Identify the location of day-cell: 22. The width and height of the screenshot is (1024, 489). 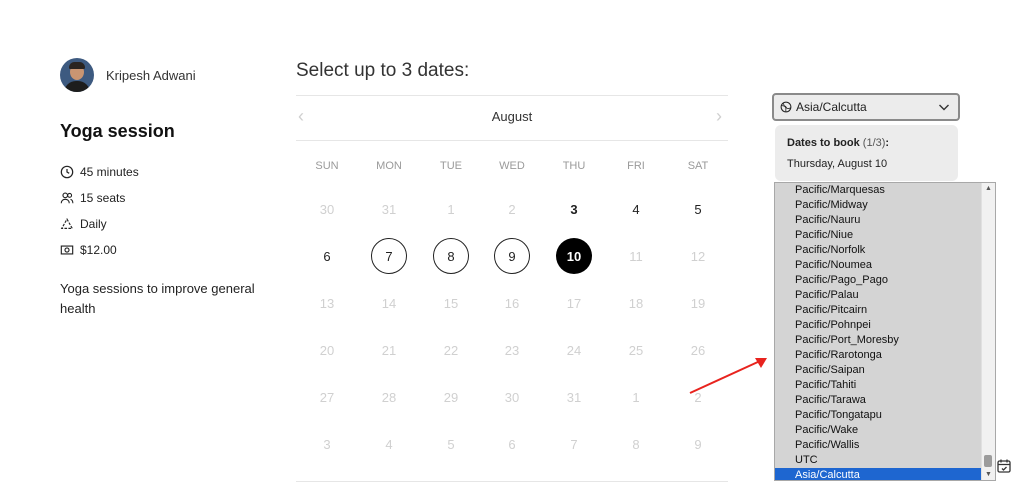
(451, 350).